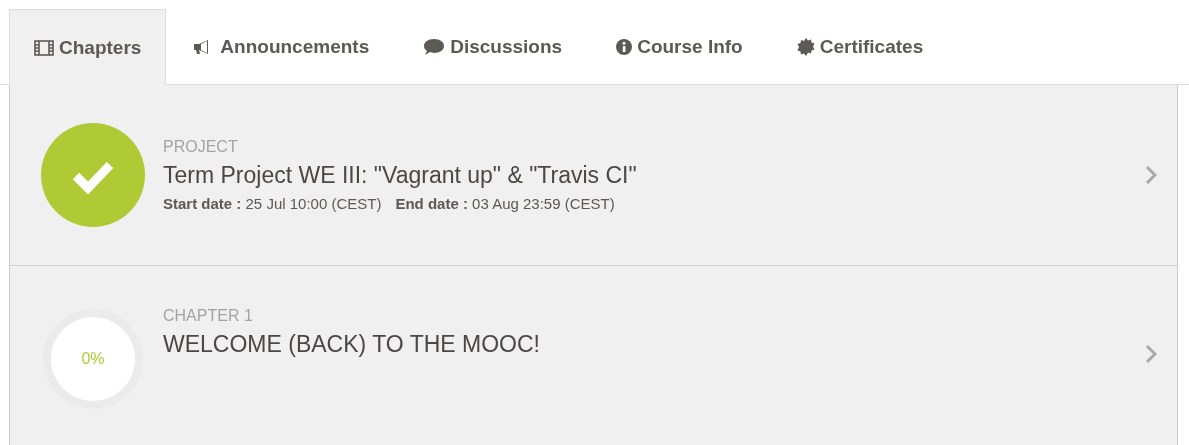  I want to click on tab: Discussions, so click(493, 46).